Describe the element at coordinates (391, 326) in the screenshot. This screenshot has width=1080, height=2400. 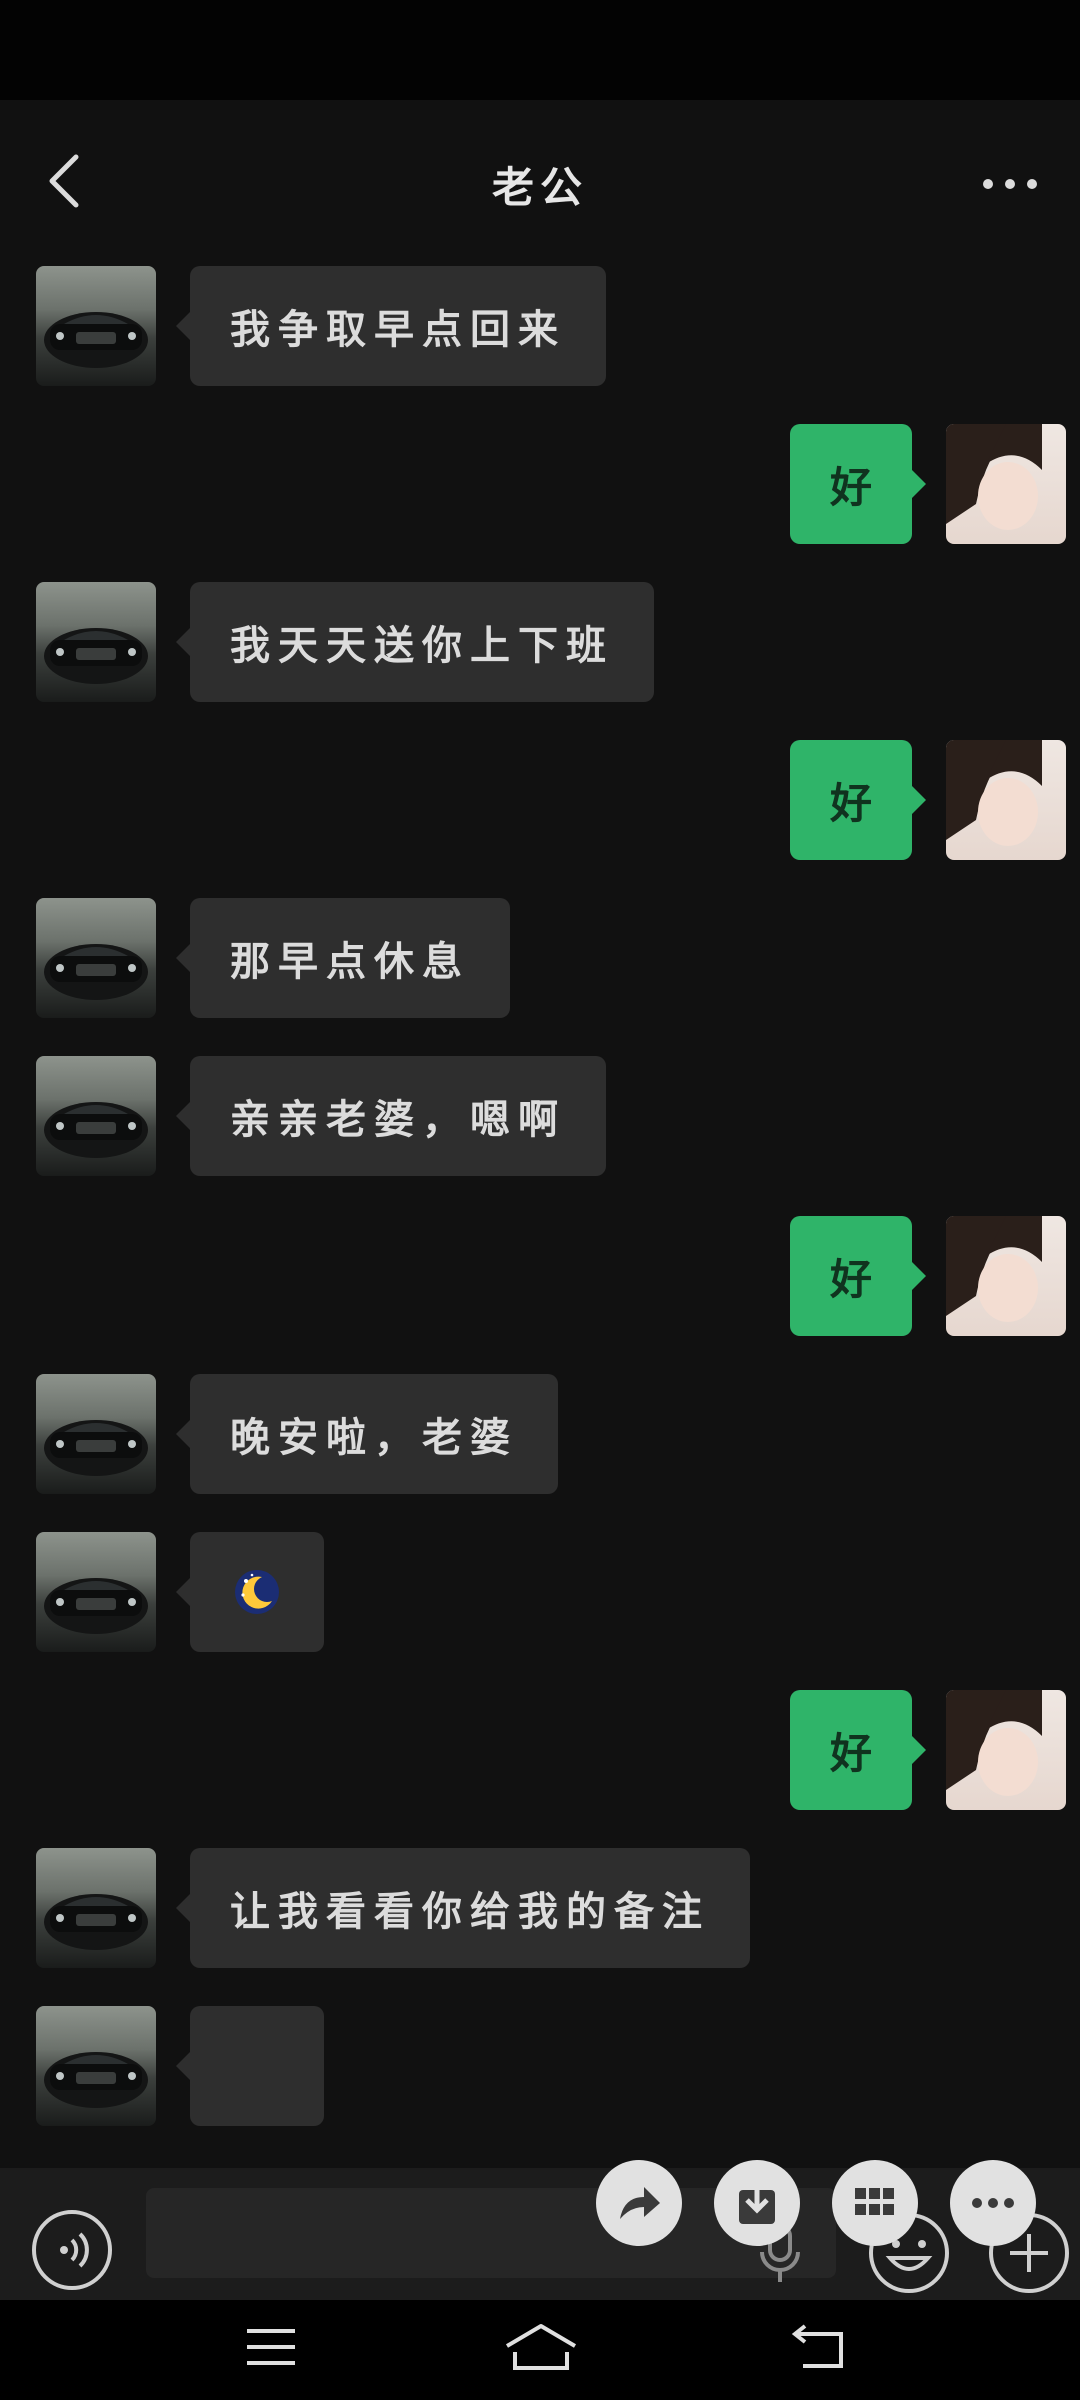
I see `message-bubble: 我争取早点回来` at that location.